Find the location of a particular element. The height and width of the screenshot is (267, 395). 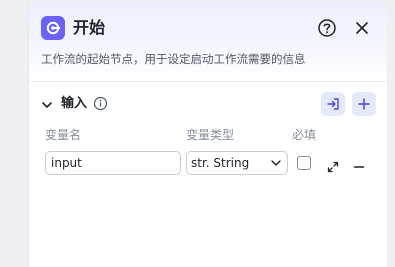

add-icon is located at coordinates (364, 104).